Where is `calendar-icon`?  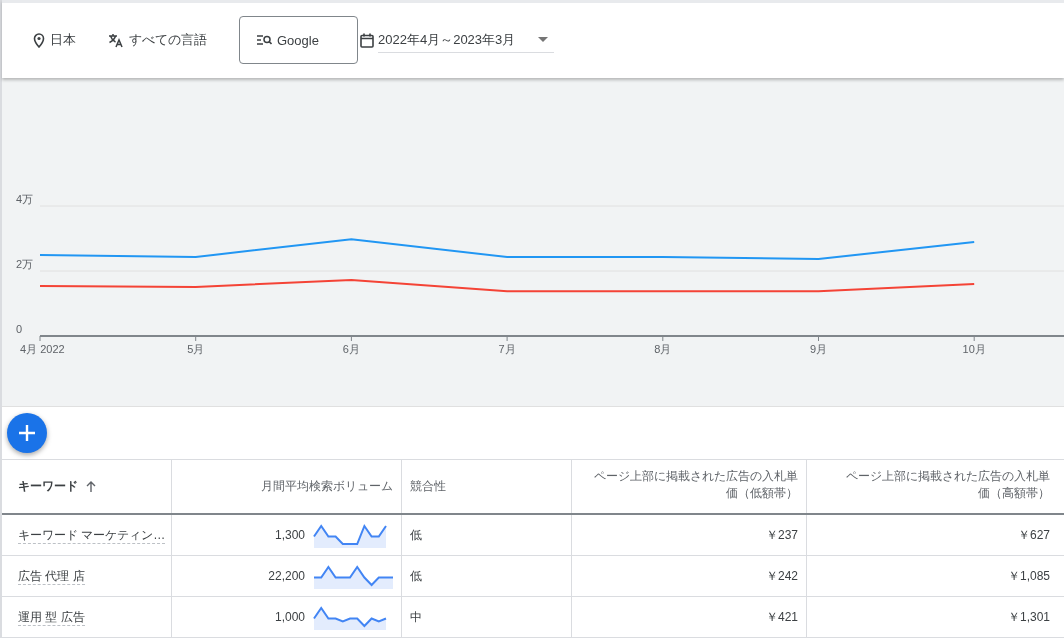 calendar-icon is located at coordinates (367, 40).